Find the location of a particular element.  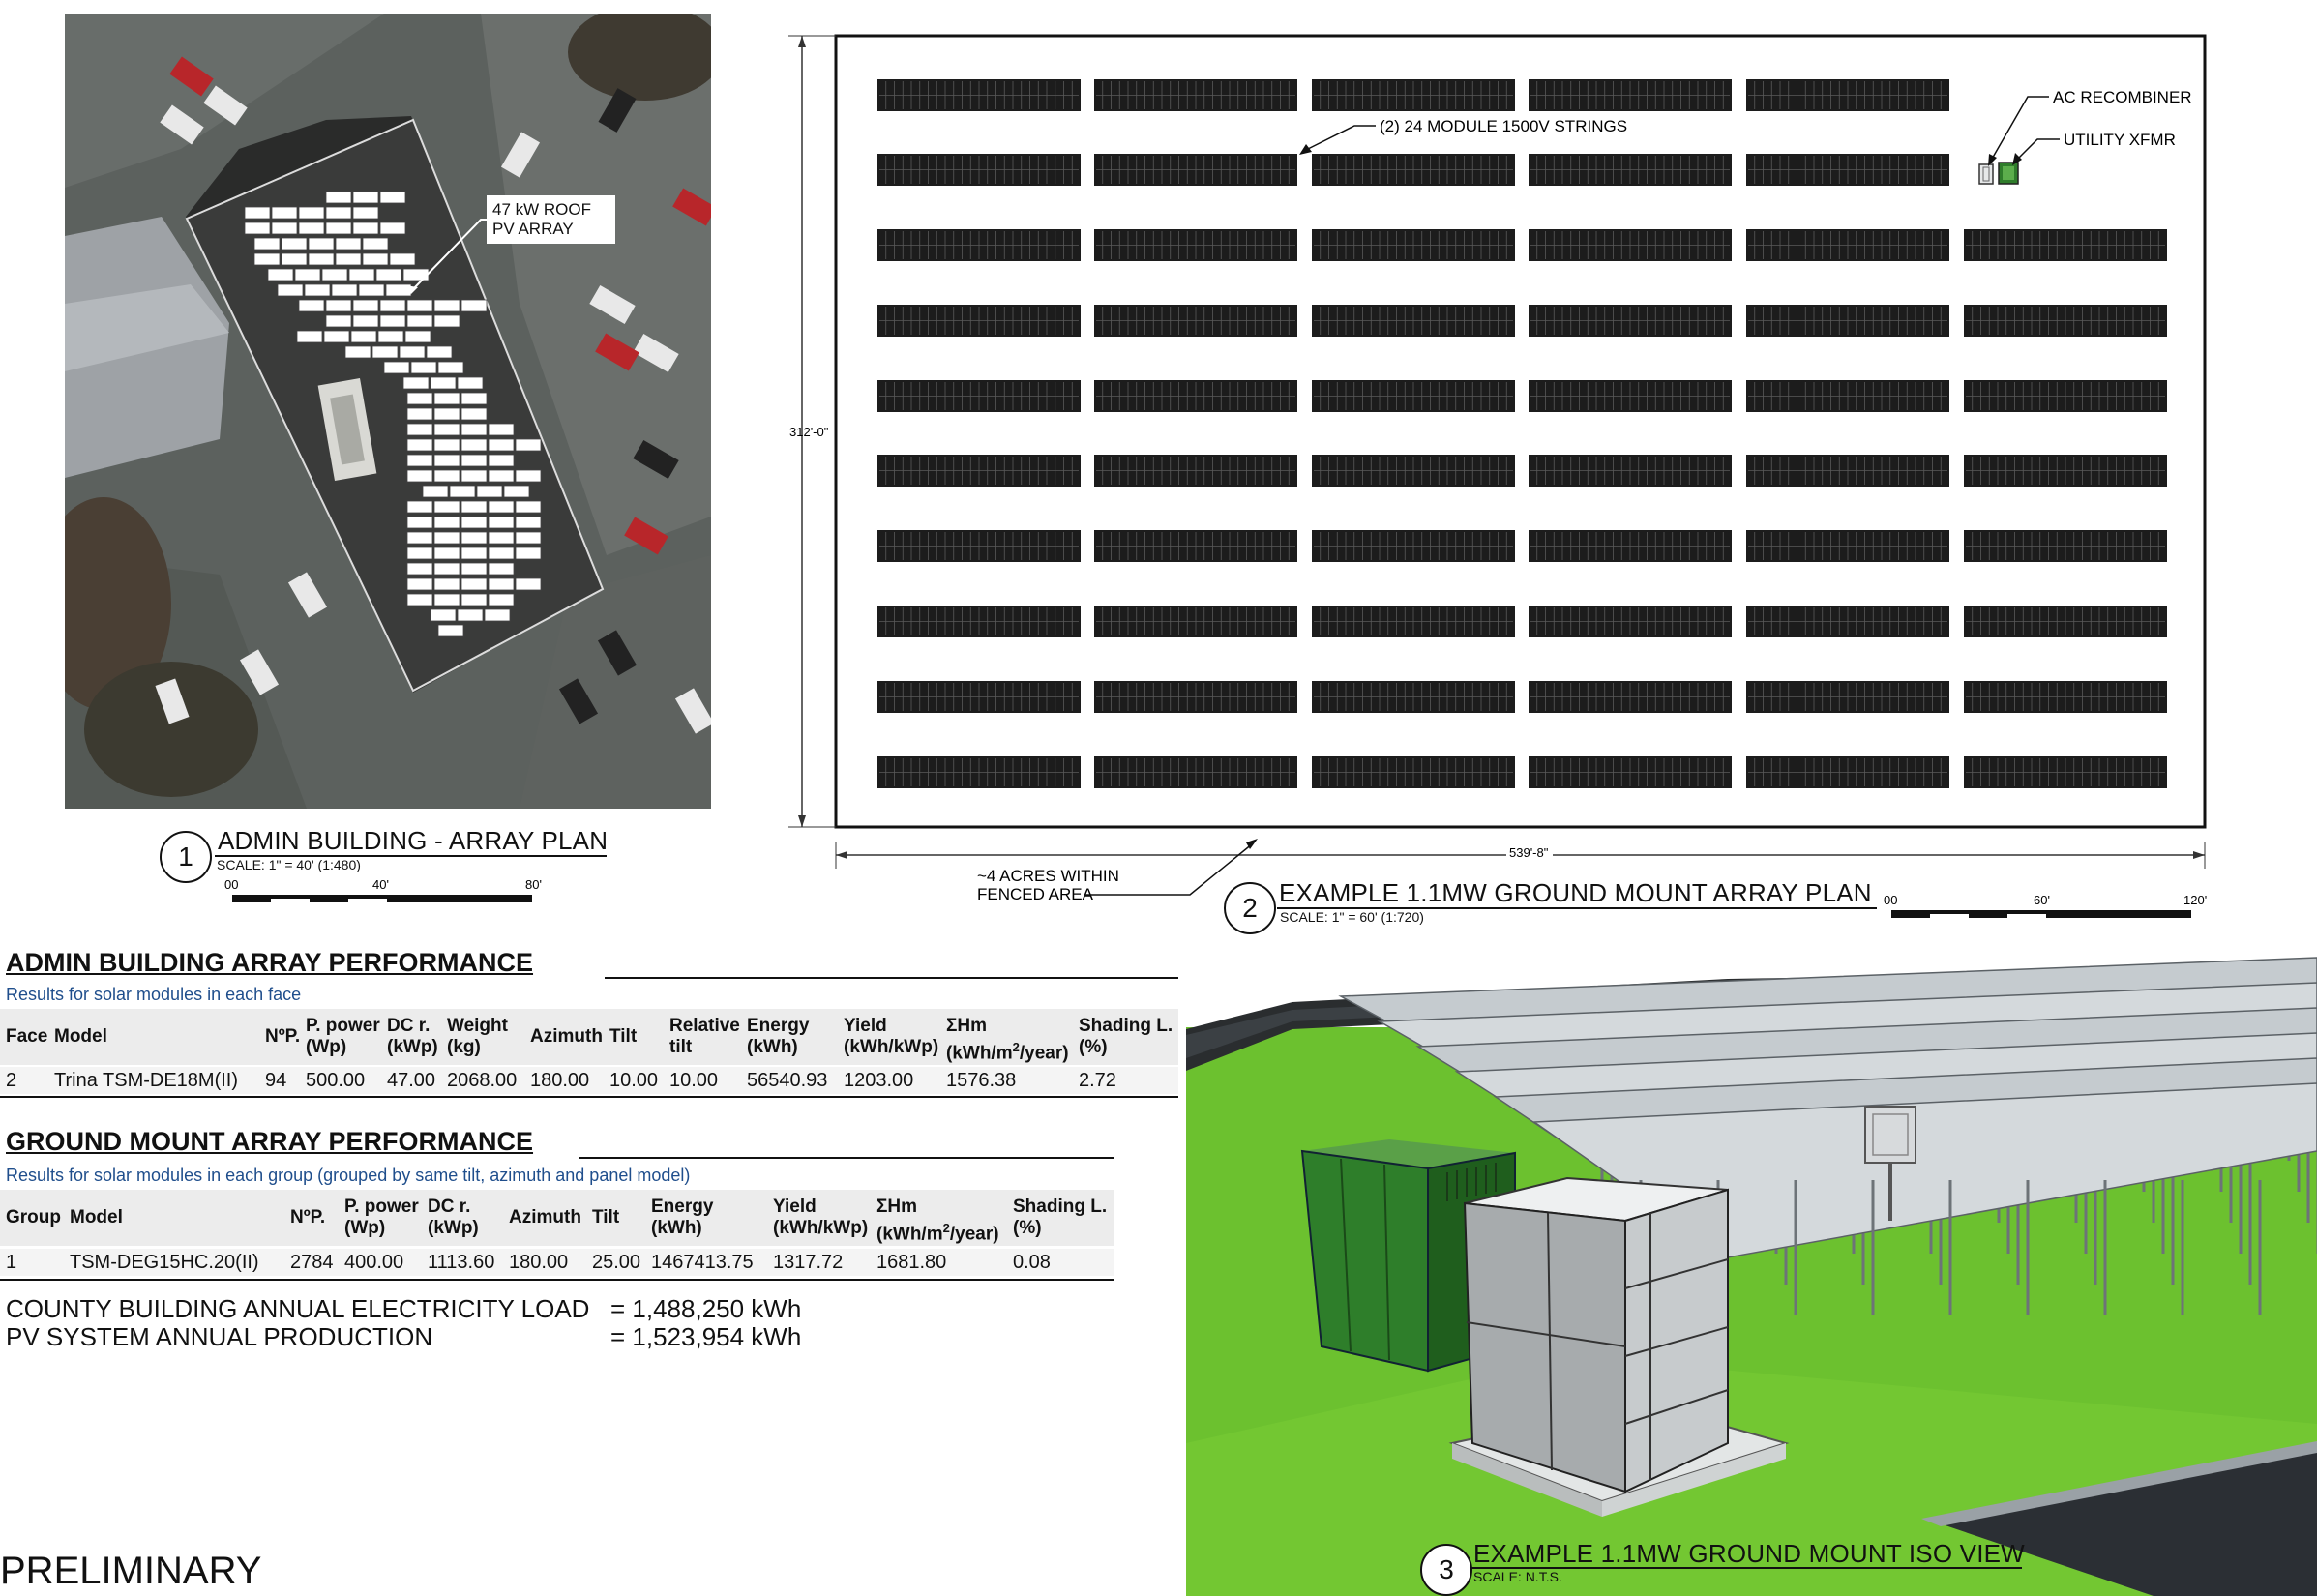

view3-scale: SCALE: N.T.S. is located at coordinates (1517, 1576).